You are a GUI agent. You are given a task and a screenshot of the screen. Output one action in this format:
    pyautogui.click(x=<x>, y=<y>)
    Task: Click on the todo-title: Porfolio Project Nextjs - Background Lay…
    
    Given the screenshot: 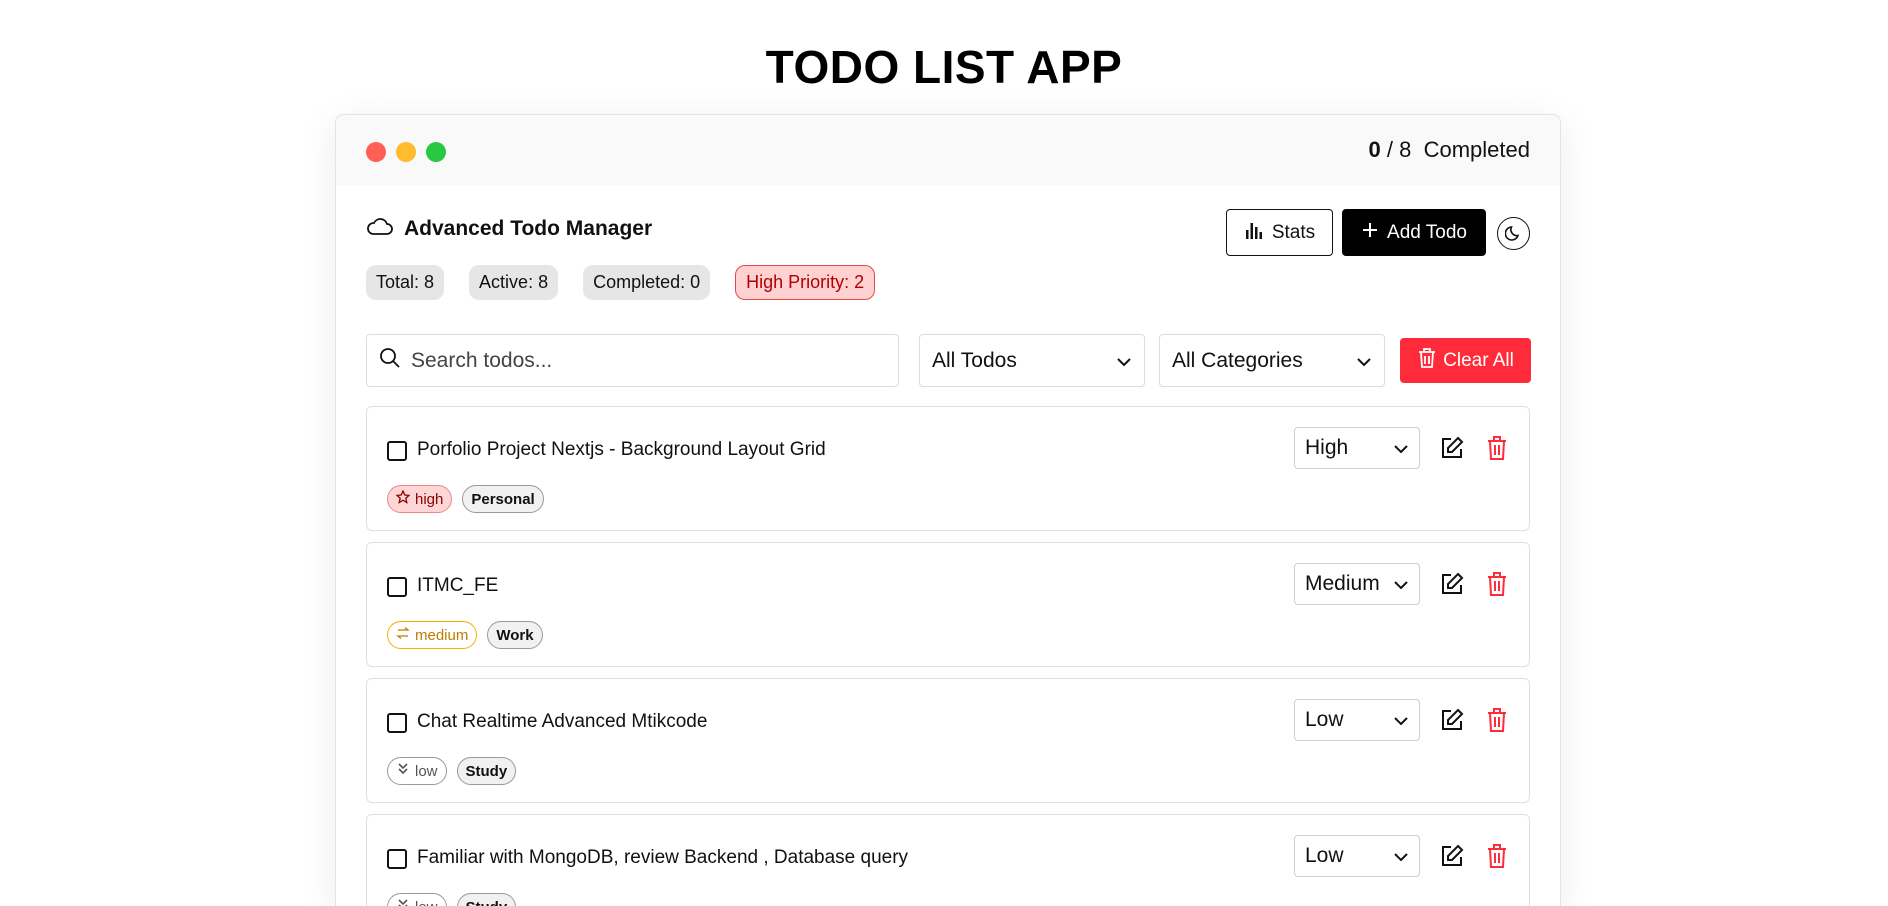 What is the action you would take?
    pyautogui.click(x=621, y=449)
    